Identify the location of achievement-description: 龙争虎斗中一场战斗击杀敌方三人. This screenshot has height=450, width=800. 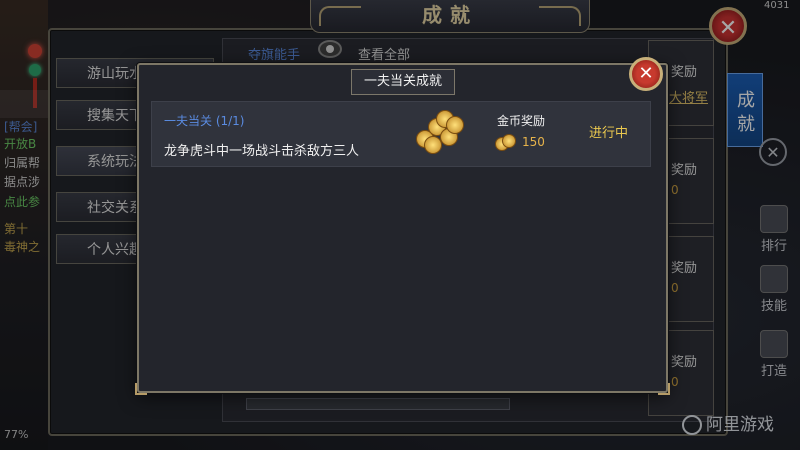
(262, 151).